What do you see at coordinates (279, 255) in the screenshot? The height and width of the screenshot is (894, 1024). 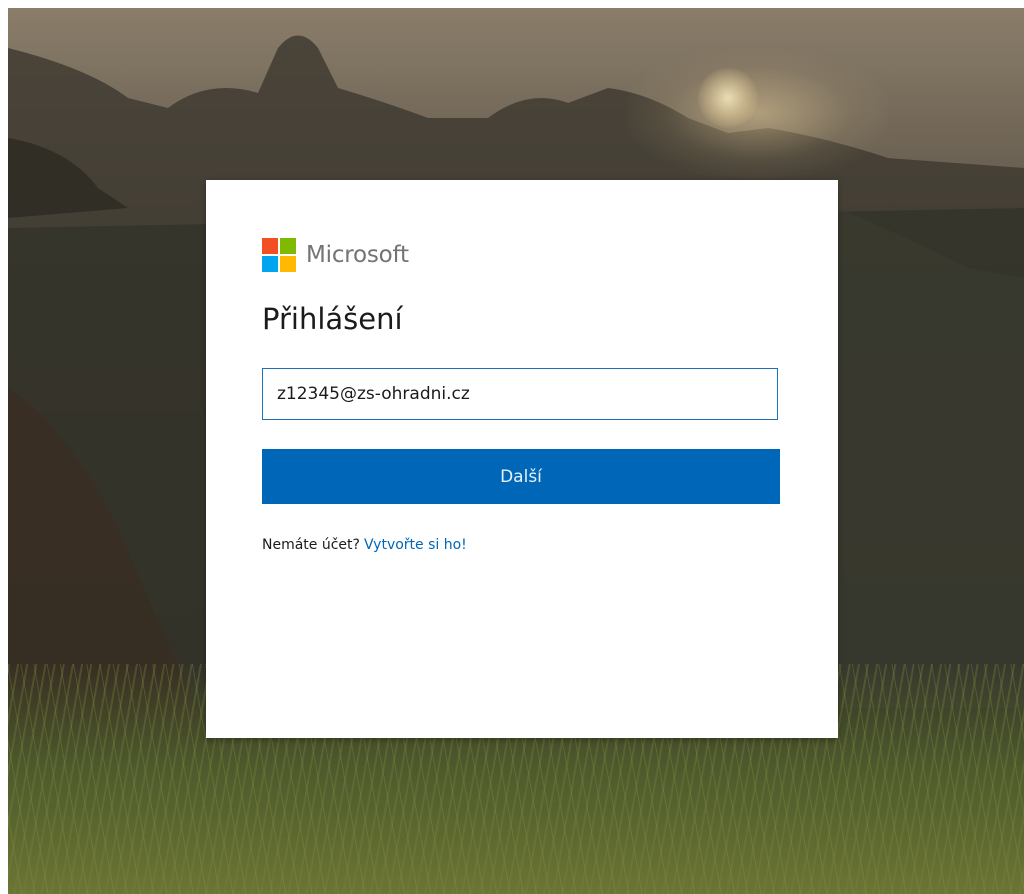 I see `microsoft-logo-icon` at bounding box center [279, 255].